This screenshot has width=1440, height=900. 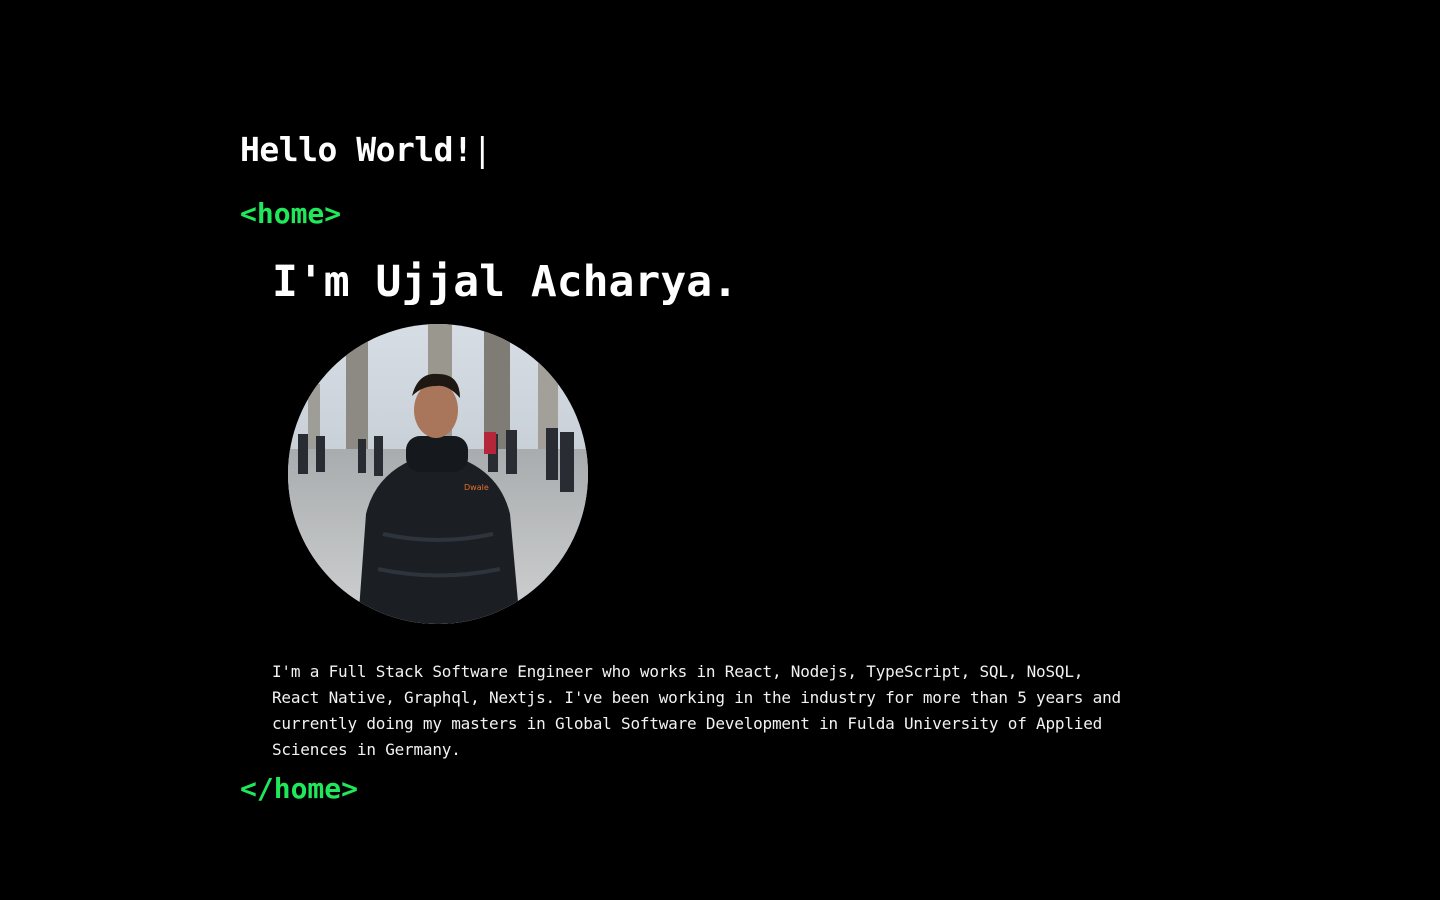 I want to click on typing-cursor: |, so click(x=482, y=149).